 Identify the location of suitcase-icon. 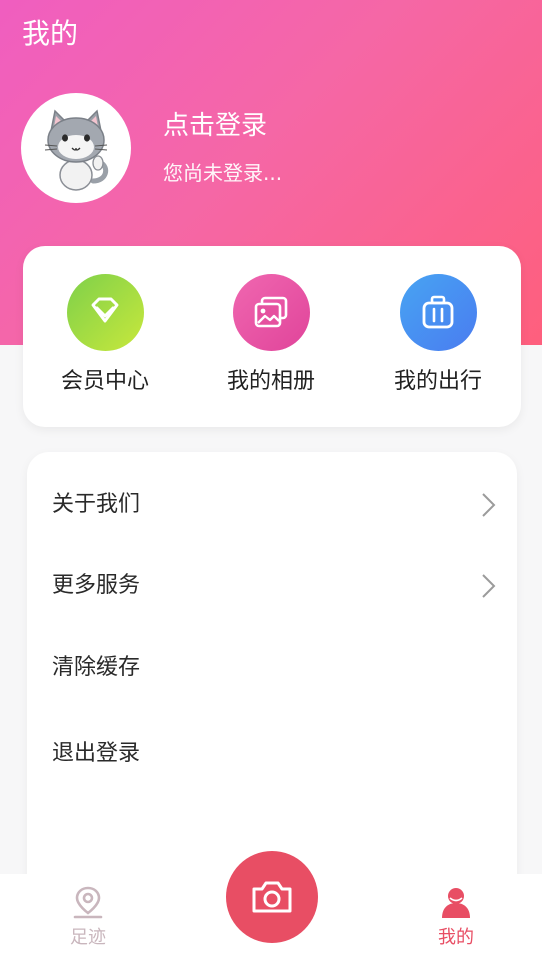
(438, 312).